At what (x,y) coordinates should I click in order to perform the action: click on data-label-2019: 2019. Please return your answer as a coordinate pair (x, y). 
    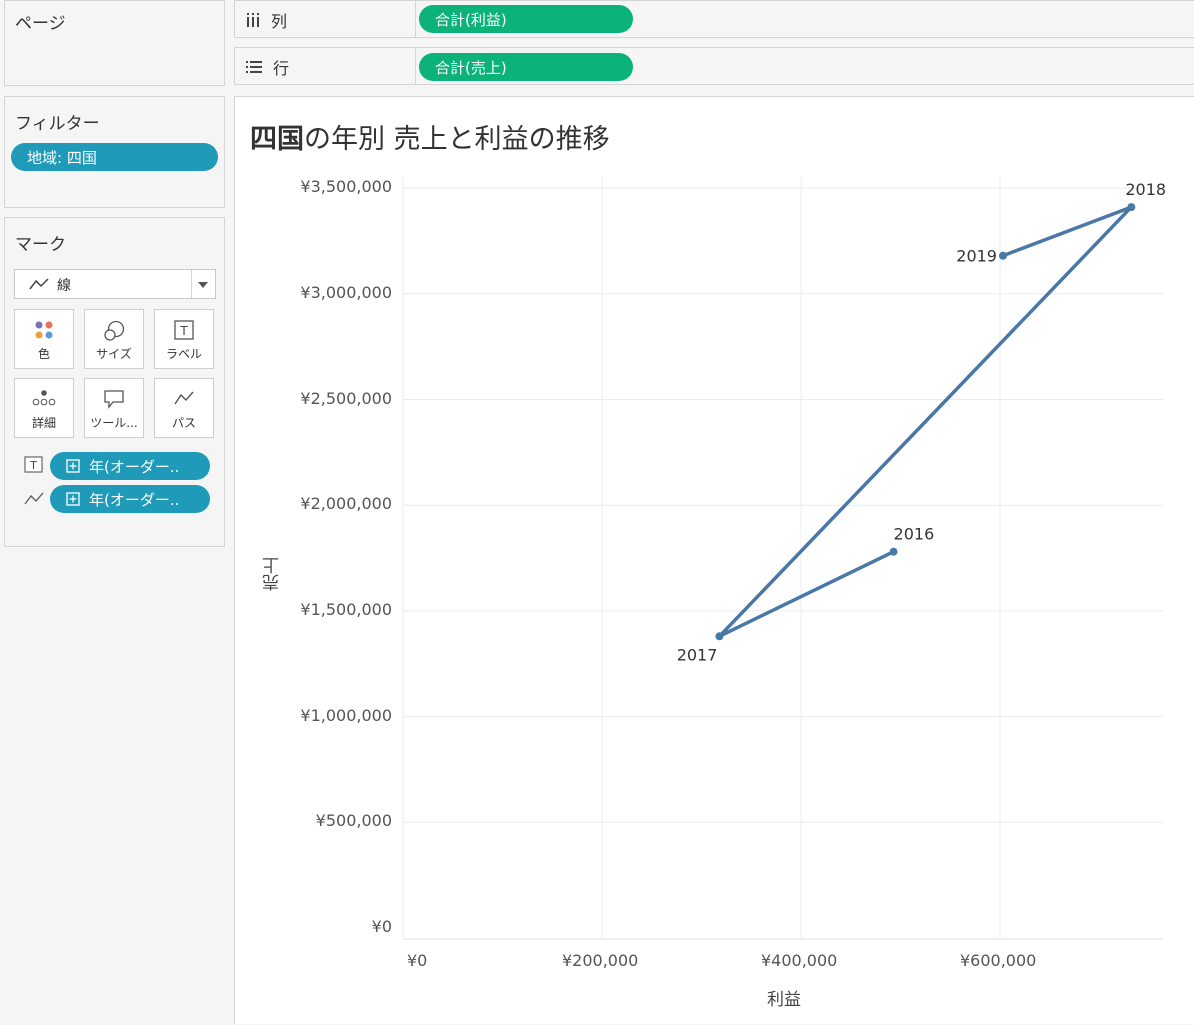
    Looking at the image, I should click on (976, 256).